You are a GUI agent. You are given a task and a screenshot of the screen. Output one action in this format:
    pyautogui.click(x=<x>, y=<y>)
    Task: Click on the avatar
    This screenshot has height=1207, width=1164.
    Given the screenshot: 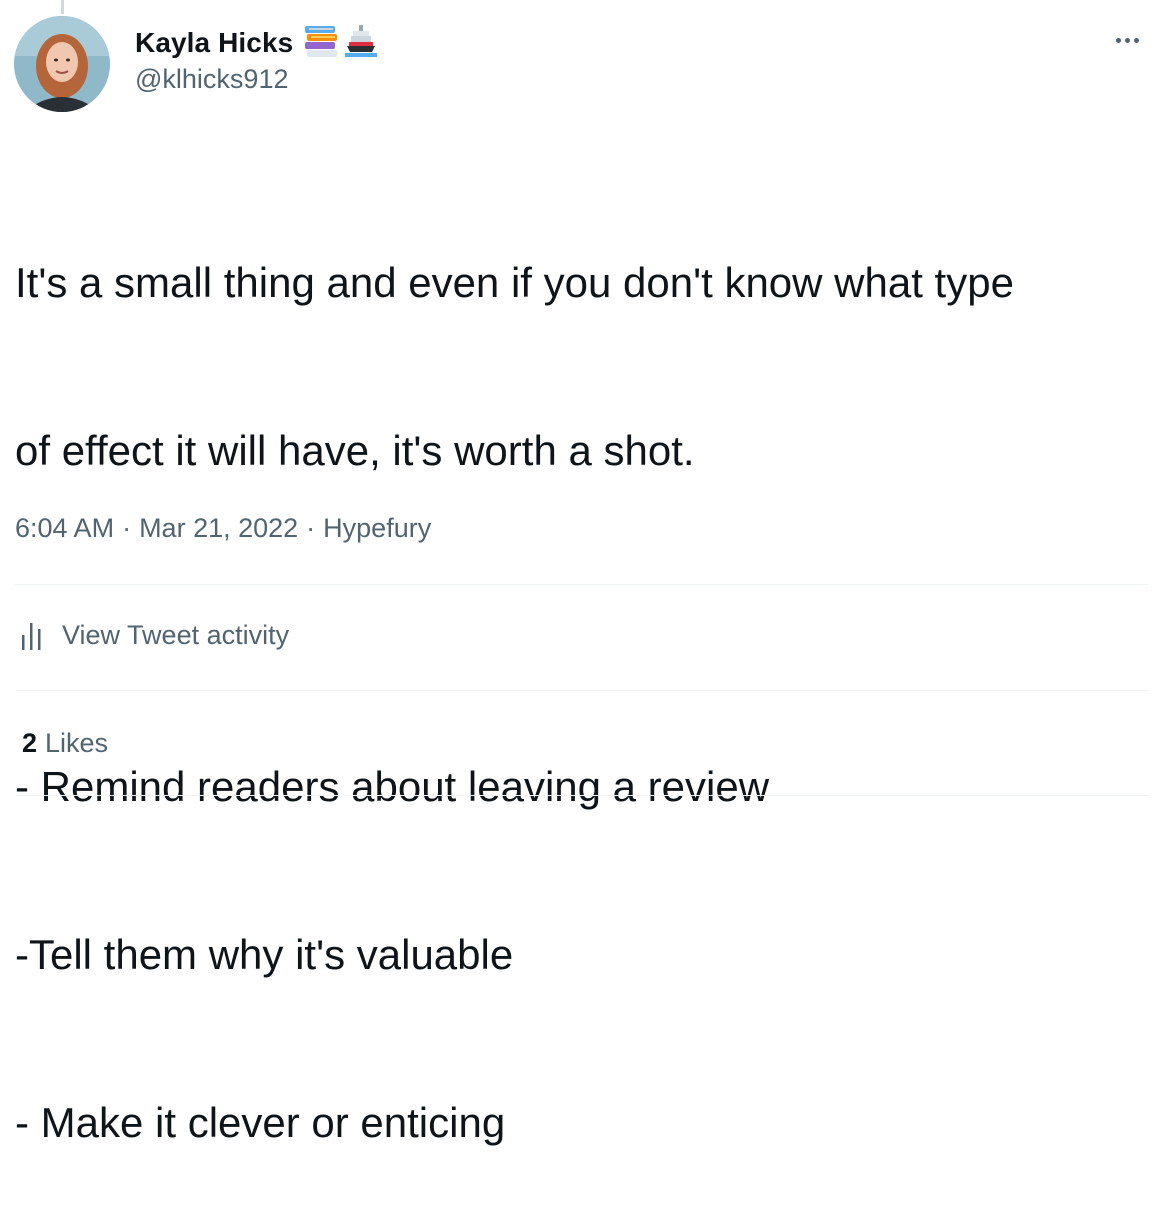 What is the action you would take?
    pyautogui.click(x=62, y=64)
    